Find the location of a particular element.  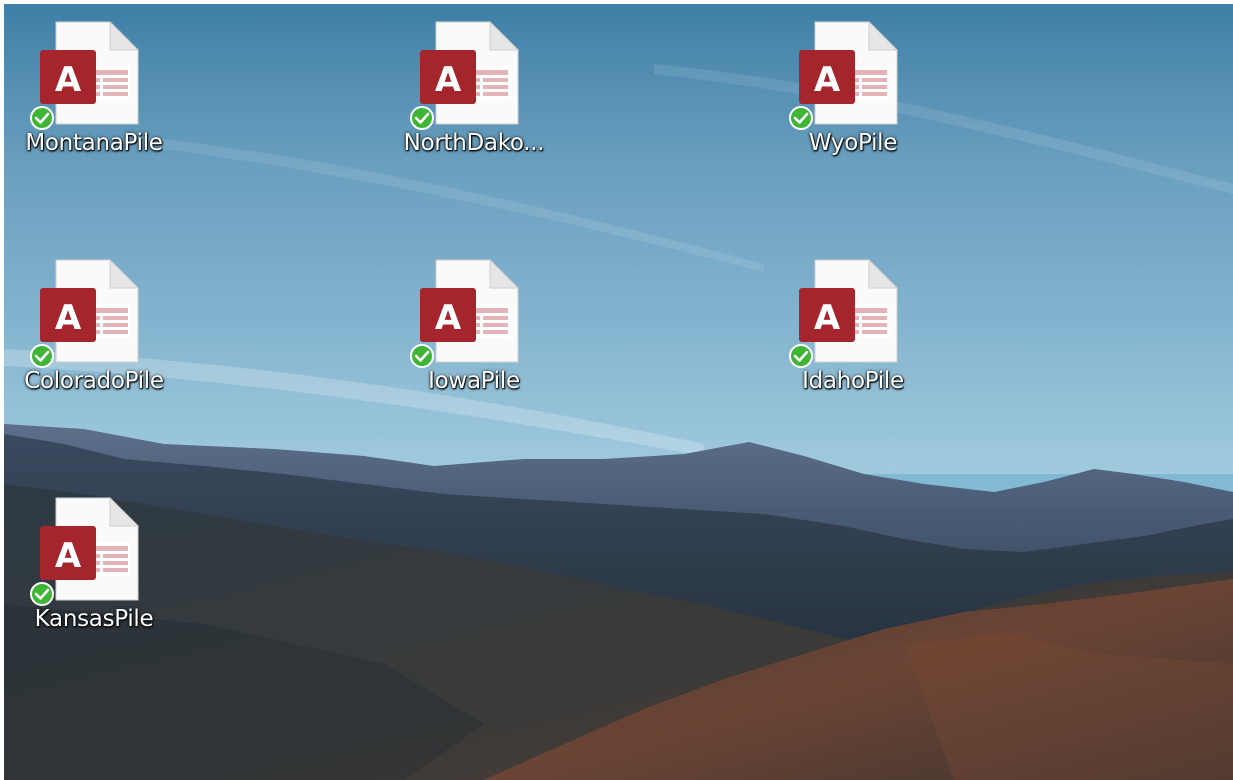

desktop-icon-montanapile: A MontanaPile is located at coordinates (94, 89).